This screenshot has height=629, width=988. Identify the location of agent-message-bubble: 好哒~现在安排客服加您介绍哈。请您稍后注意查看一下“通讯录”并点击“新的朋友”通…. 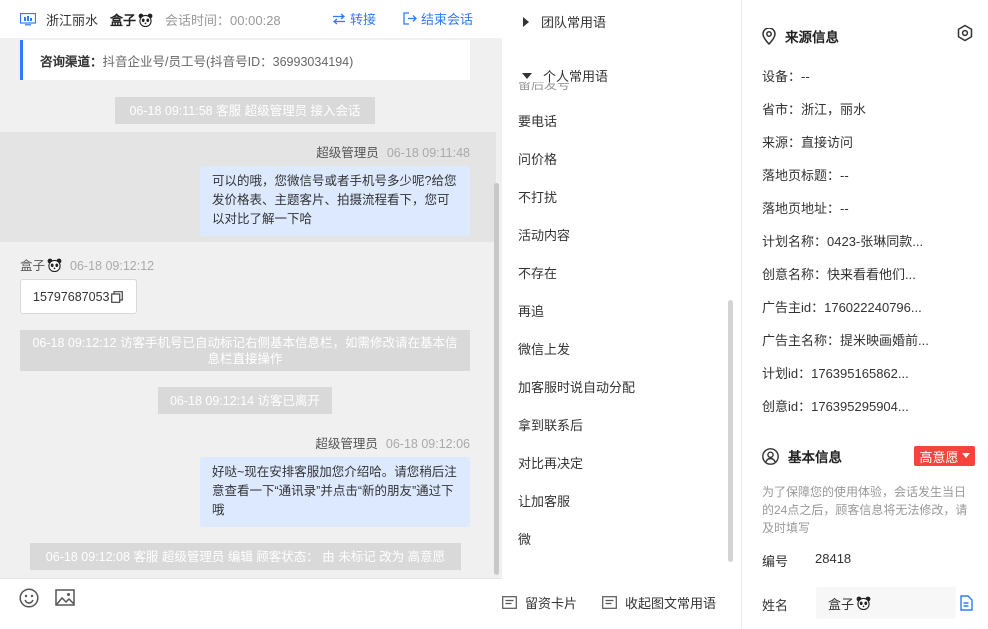
(335, 492).